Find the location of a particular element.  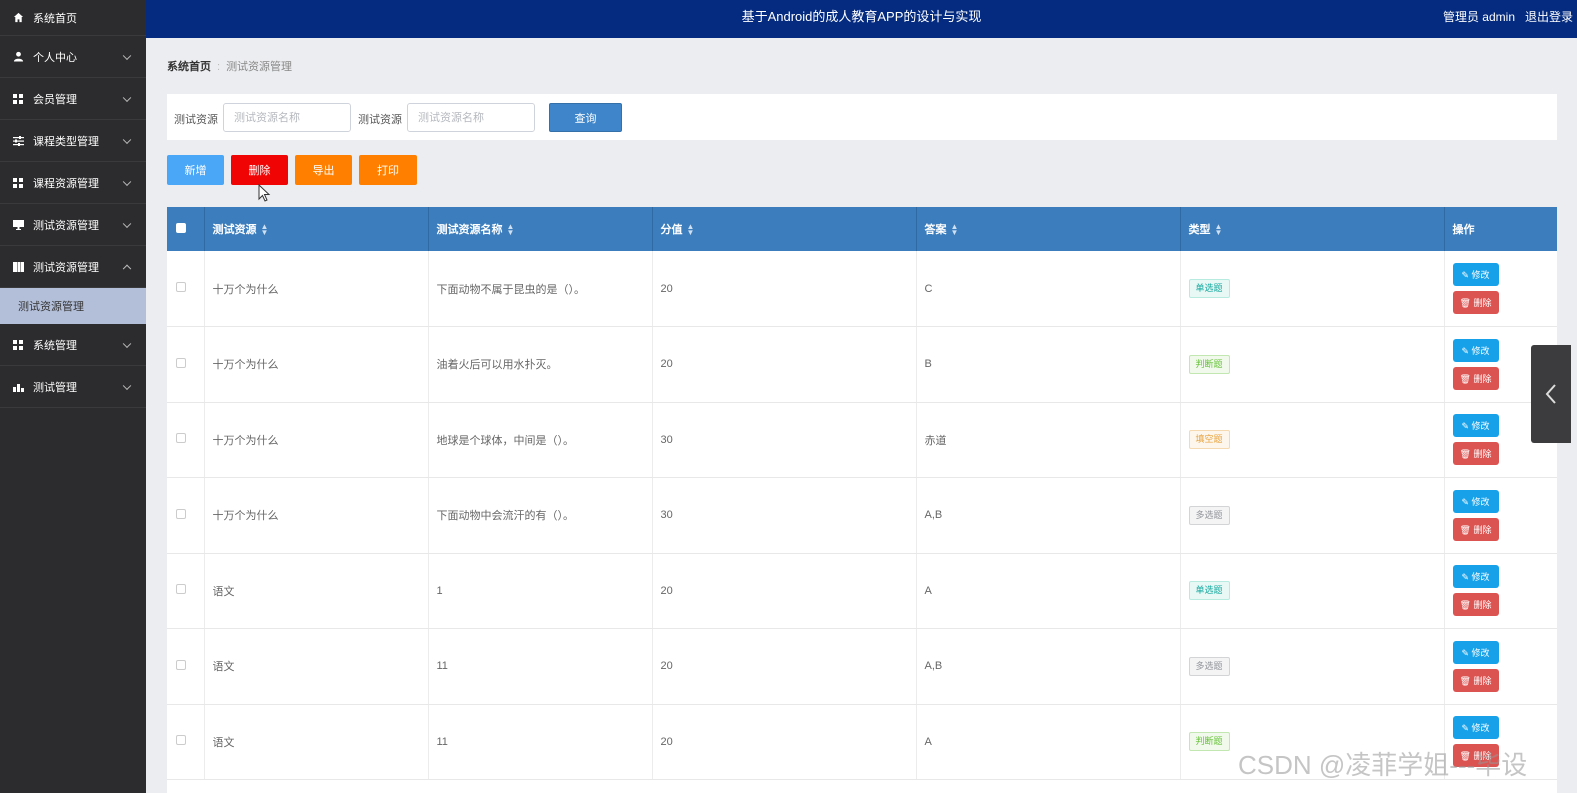

sidebar-item-course-type-management: 课程类型管理 is located at coordinates (73, 141).